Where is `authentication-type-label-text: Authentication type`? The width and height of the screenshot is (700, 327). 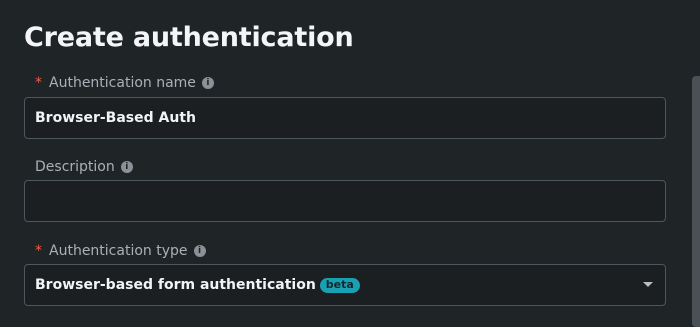
authentication-type-label-text: Authentication type is located at coordinates (118, 251).